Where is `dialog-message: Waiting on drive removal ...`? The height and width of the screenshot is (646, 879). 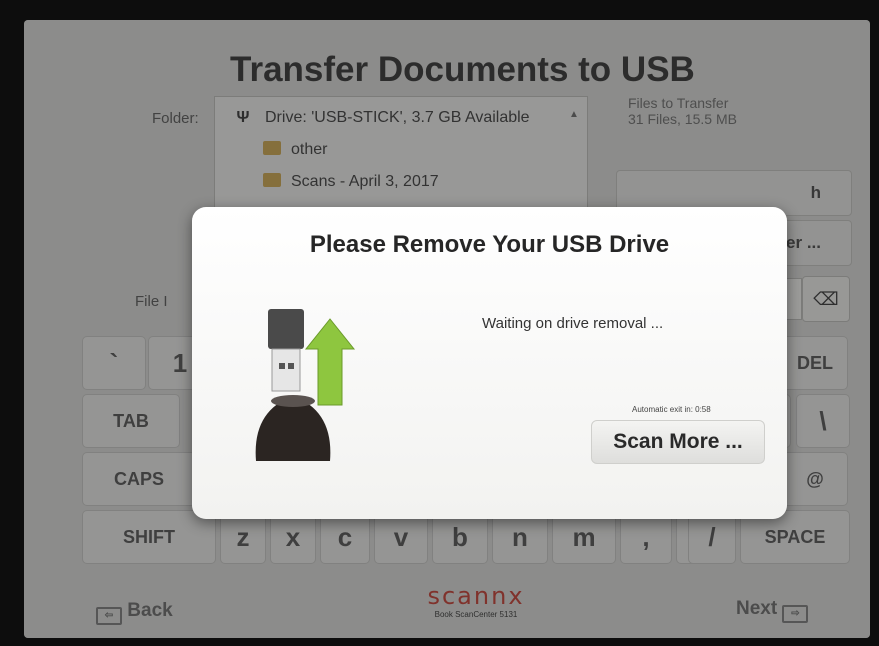
dialog-message: Waiting on drive removal ... is located at coordinates (573, 323).